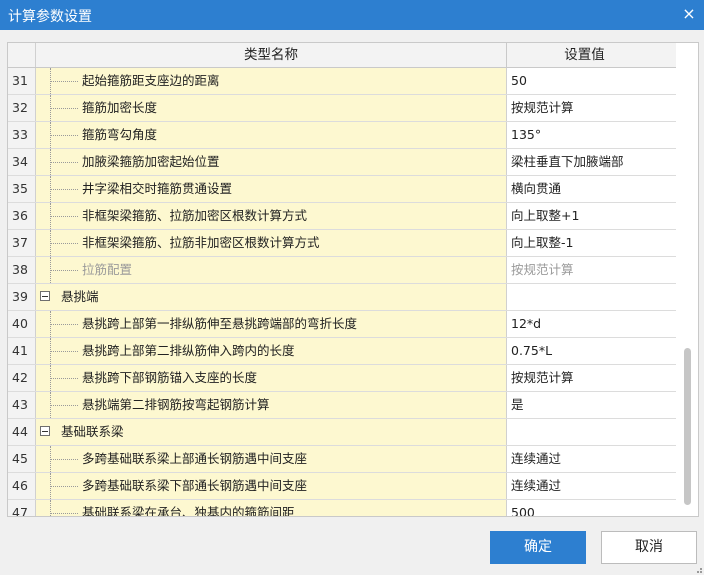  Describe the element at coordinates (271, 378) in the screenshot. I see `name-cell: 悬挑跨下部钢筋锚入支座的长度` at that location.